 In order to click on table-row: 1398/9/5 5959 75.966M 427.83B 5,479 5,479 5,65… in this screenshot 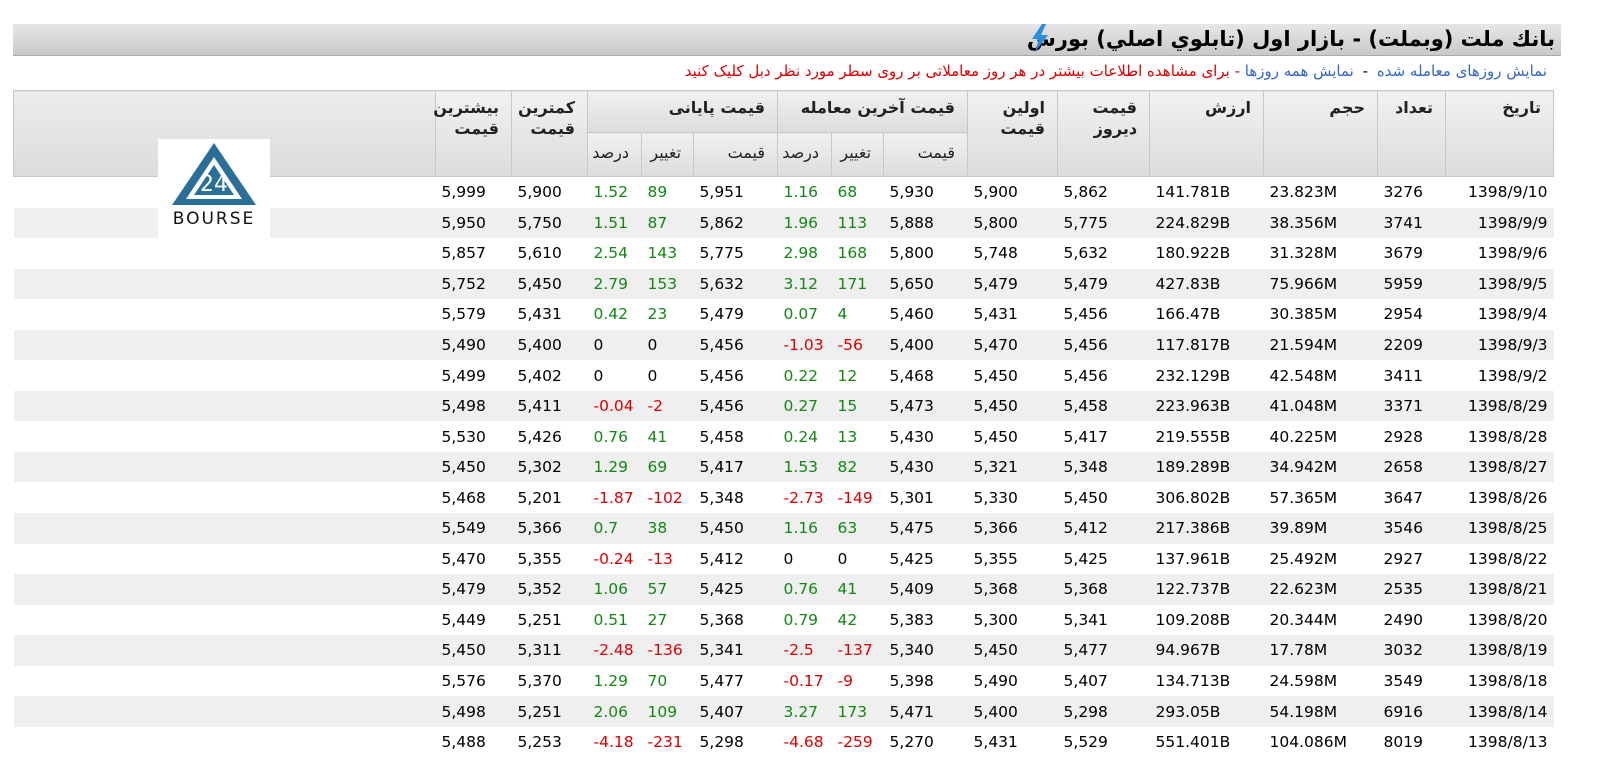, I will do `click(783, 284)`.